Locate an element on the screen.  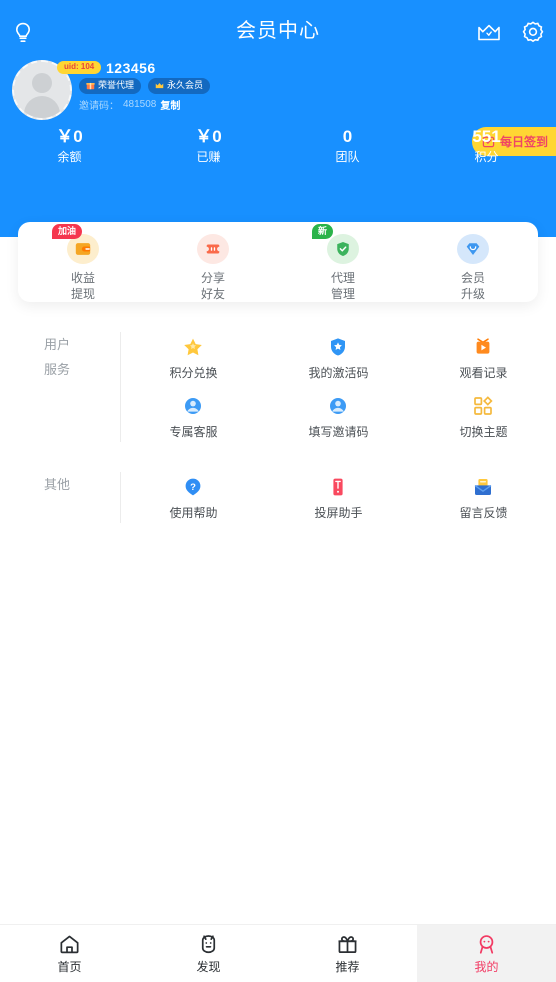
grid-label: 留言反馈 is located at coordinates (483, 513).